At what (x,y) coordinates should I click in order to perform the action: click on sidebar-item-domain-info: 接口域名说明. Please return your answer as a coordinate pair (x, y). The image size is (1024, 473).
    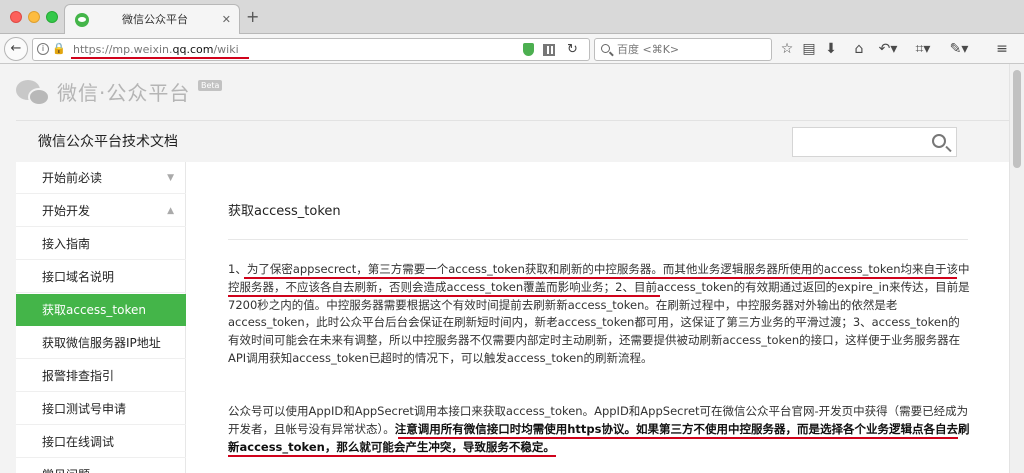
    Looking at the image, I should click on (101, 277).